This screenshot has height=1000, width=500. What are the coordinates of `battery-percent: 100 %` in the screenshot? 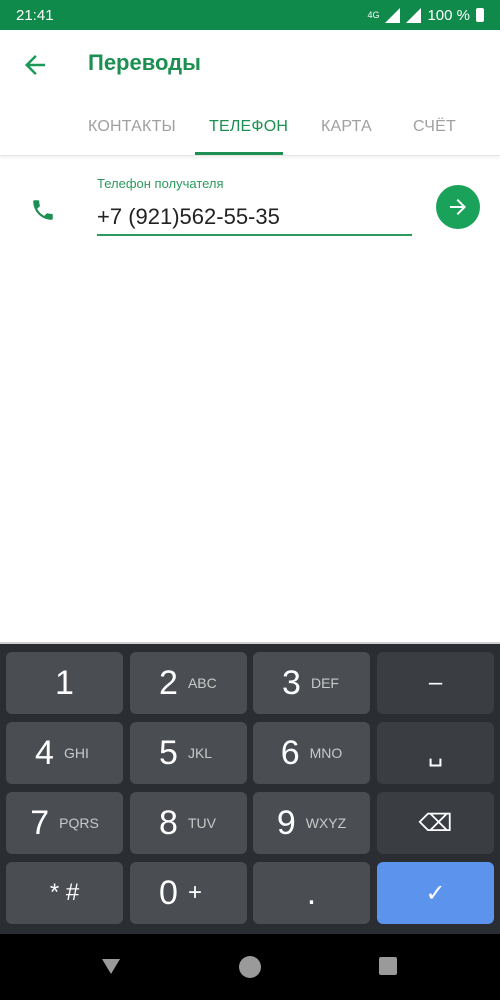 It's located at (448, 15).